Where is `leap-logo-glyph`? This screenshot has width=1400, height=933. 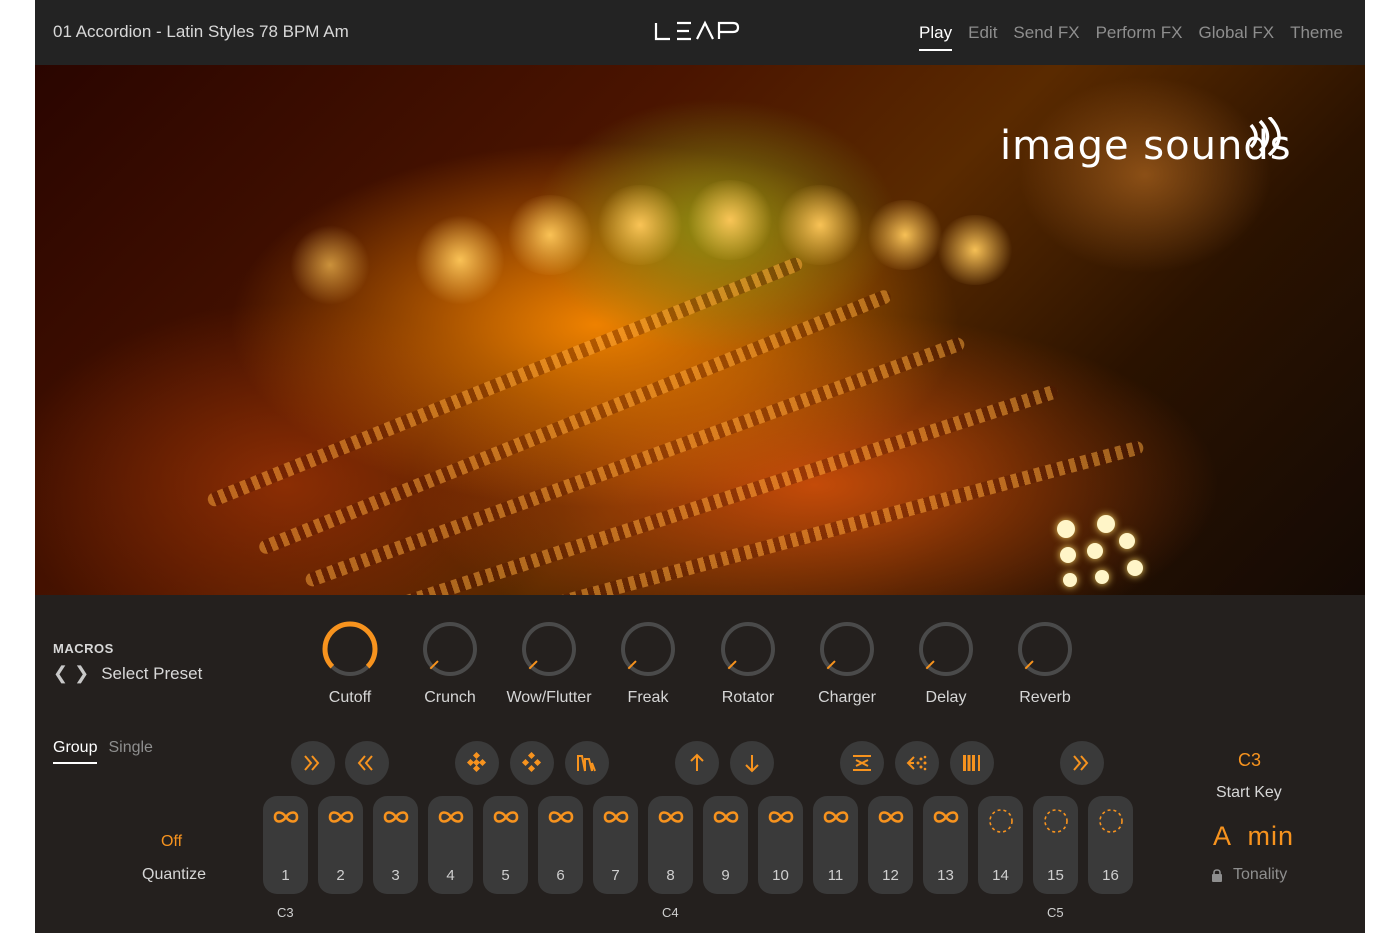 leap-logo-glyph is located at coordinates (697, 30).